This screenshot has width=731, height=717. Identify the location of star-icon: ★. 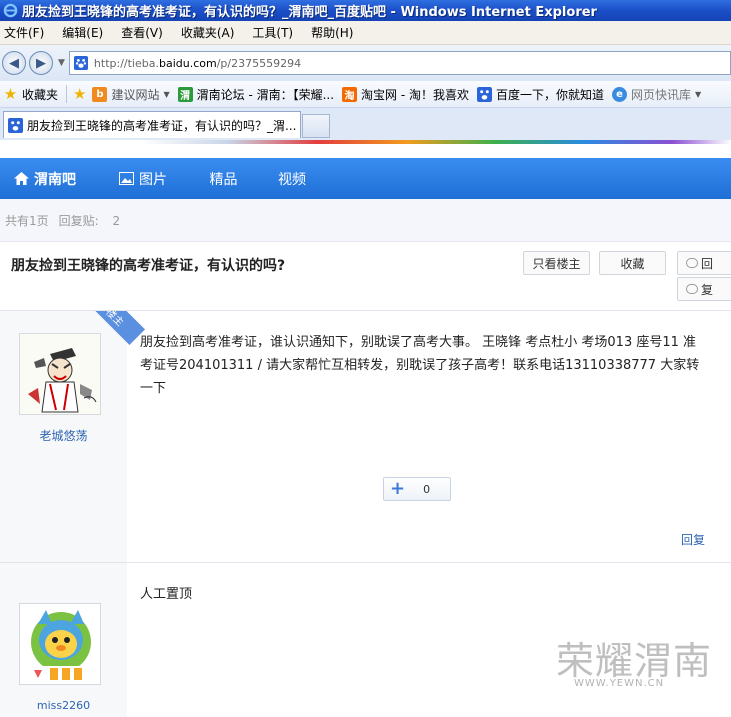
(10, 94).